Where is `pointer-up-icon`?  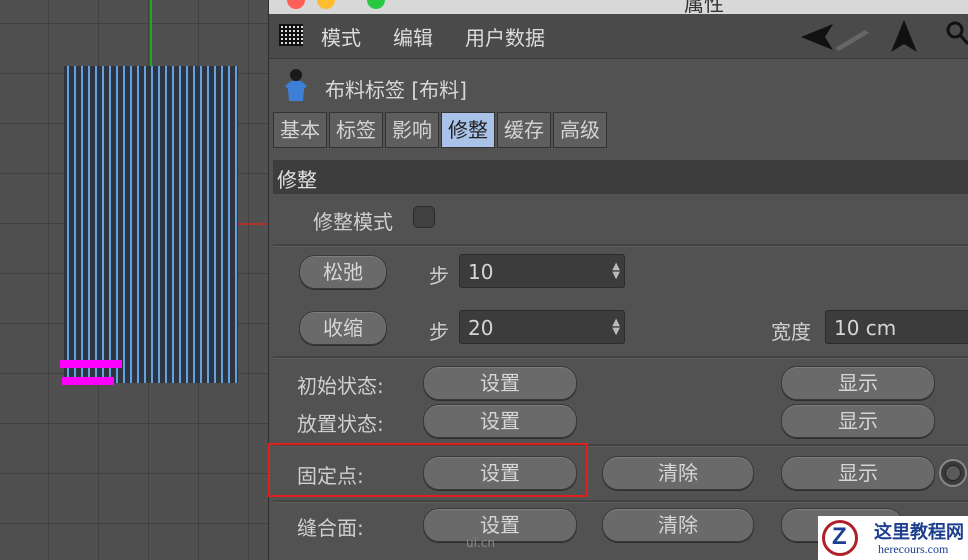
pointer-up-icon is located at coordinates (904, 36).